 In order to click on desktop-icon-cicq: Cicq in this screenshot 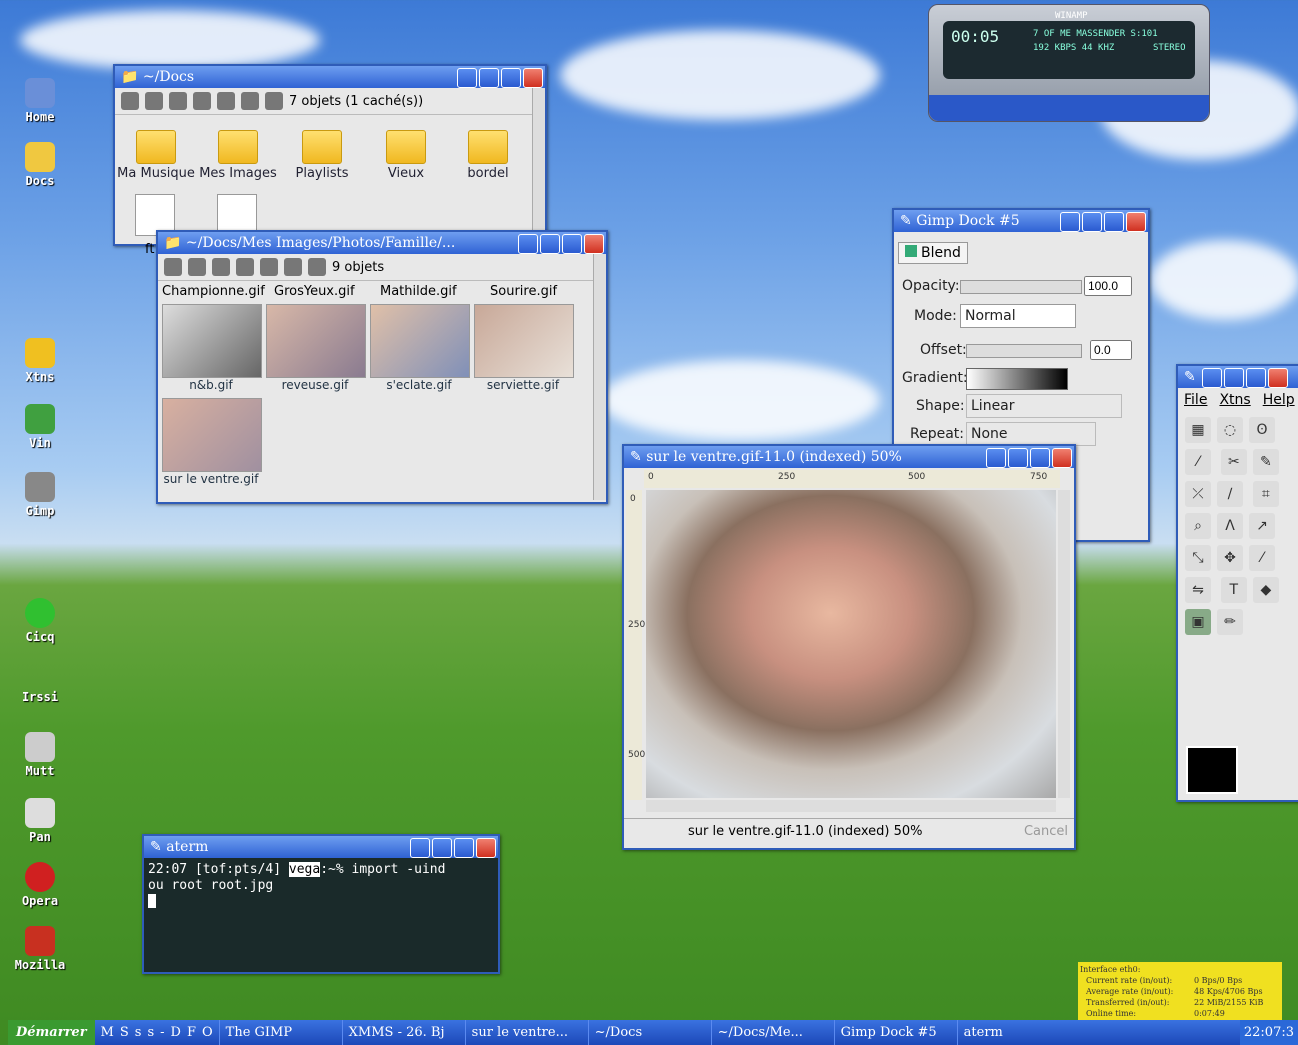, I will do `click(40, 621)`.